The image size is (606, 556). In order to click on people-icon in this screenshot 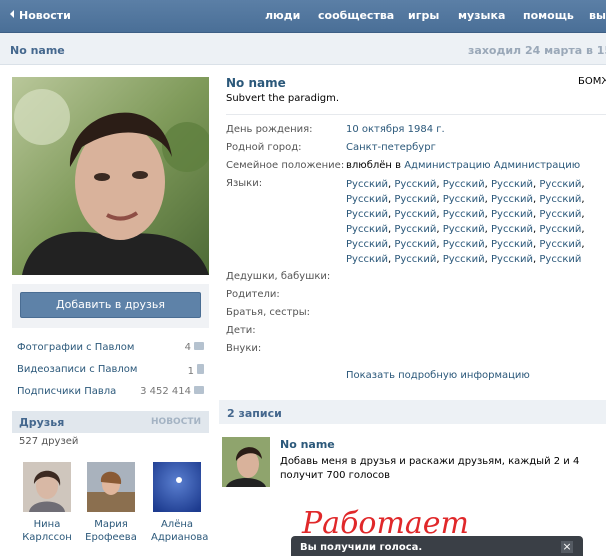, I will do `click(199, 390)`.